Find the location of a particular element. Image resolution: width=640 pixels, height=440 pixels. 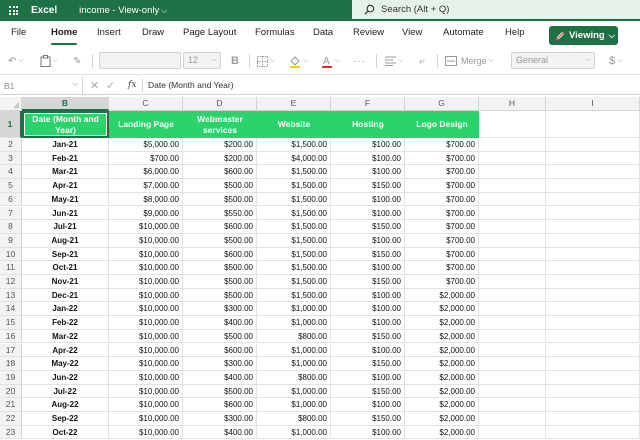

row-header-3: 3 is located at coordinates (11, 158).